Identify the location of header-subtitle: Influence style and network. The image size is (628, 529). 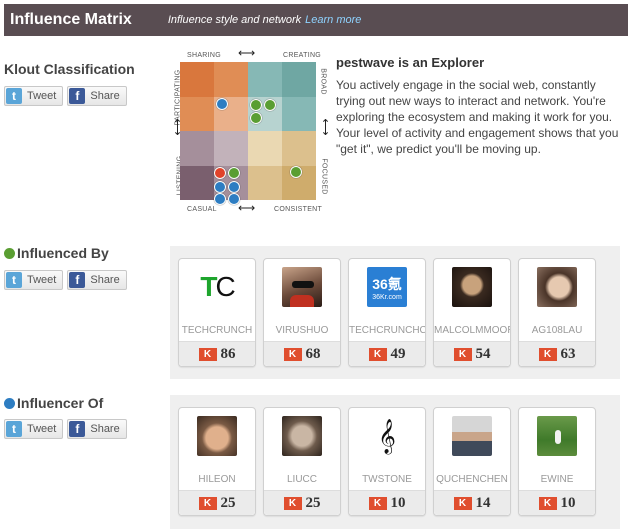
(234, 20).